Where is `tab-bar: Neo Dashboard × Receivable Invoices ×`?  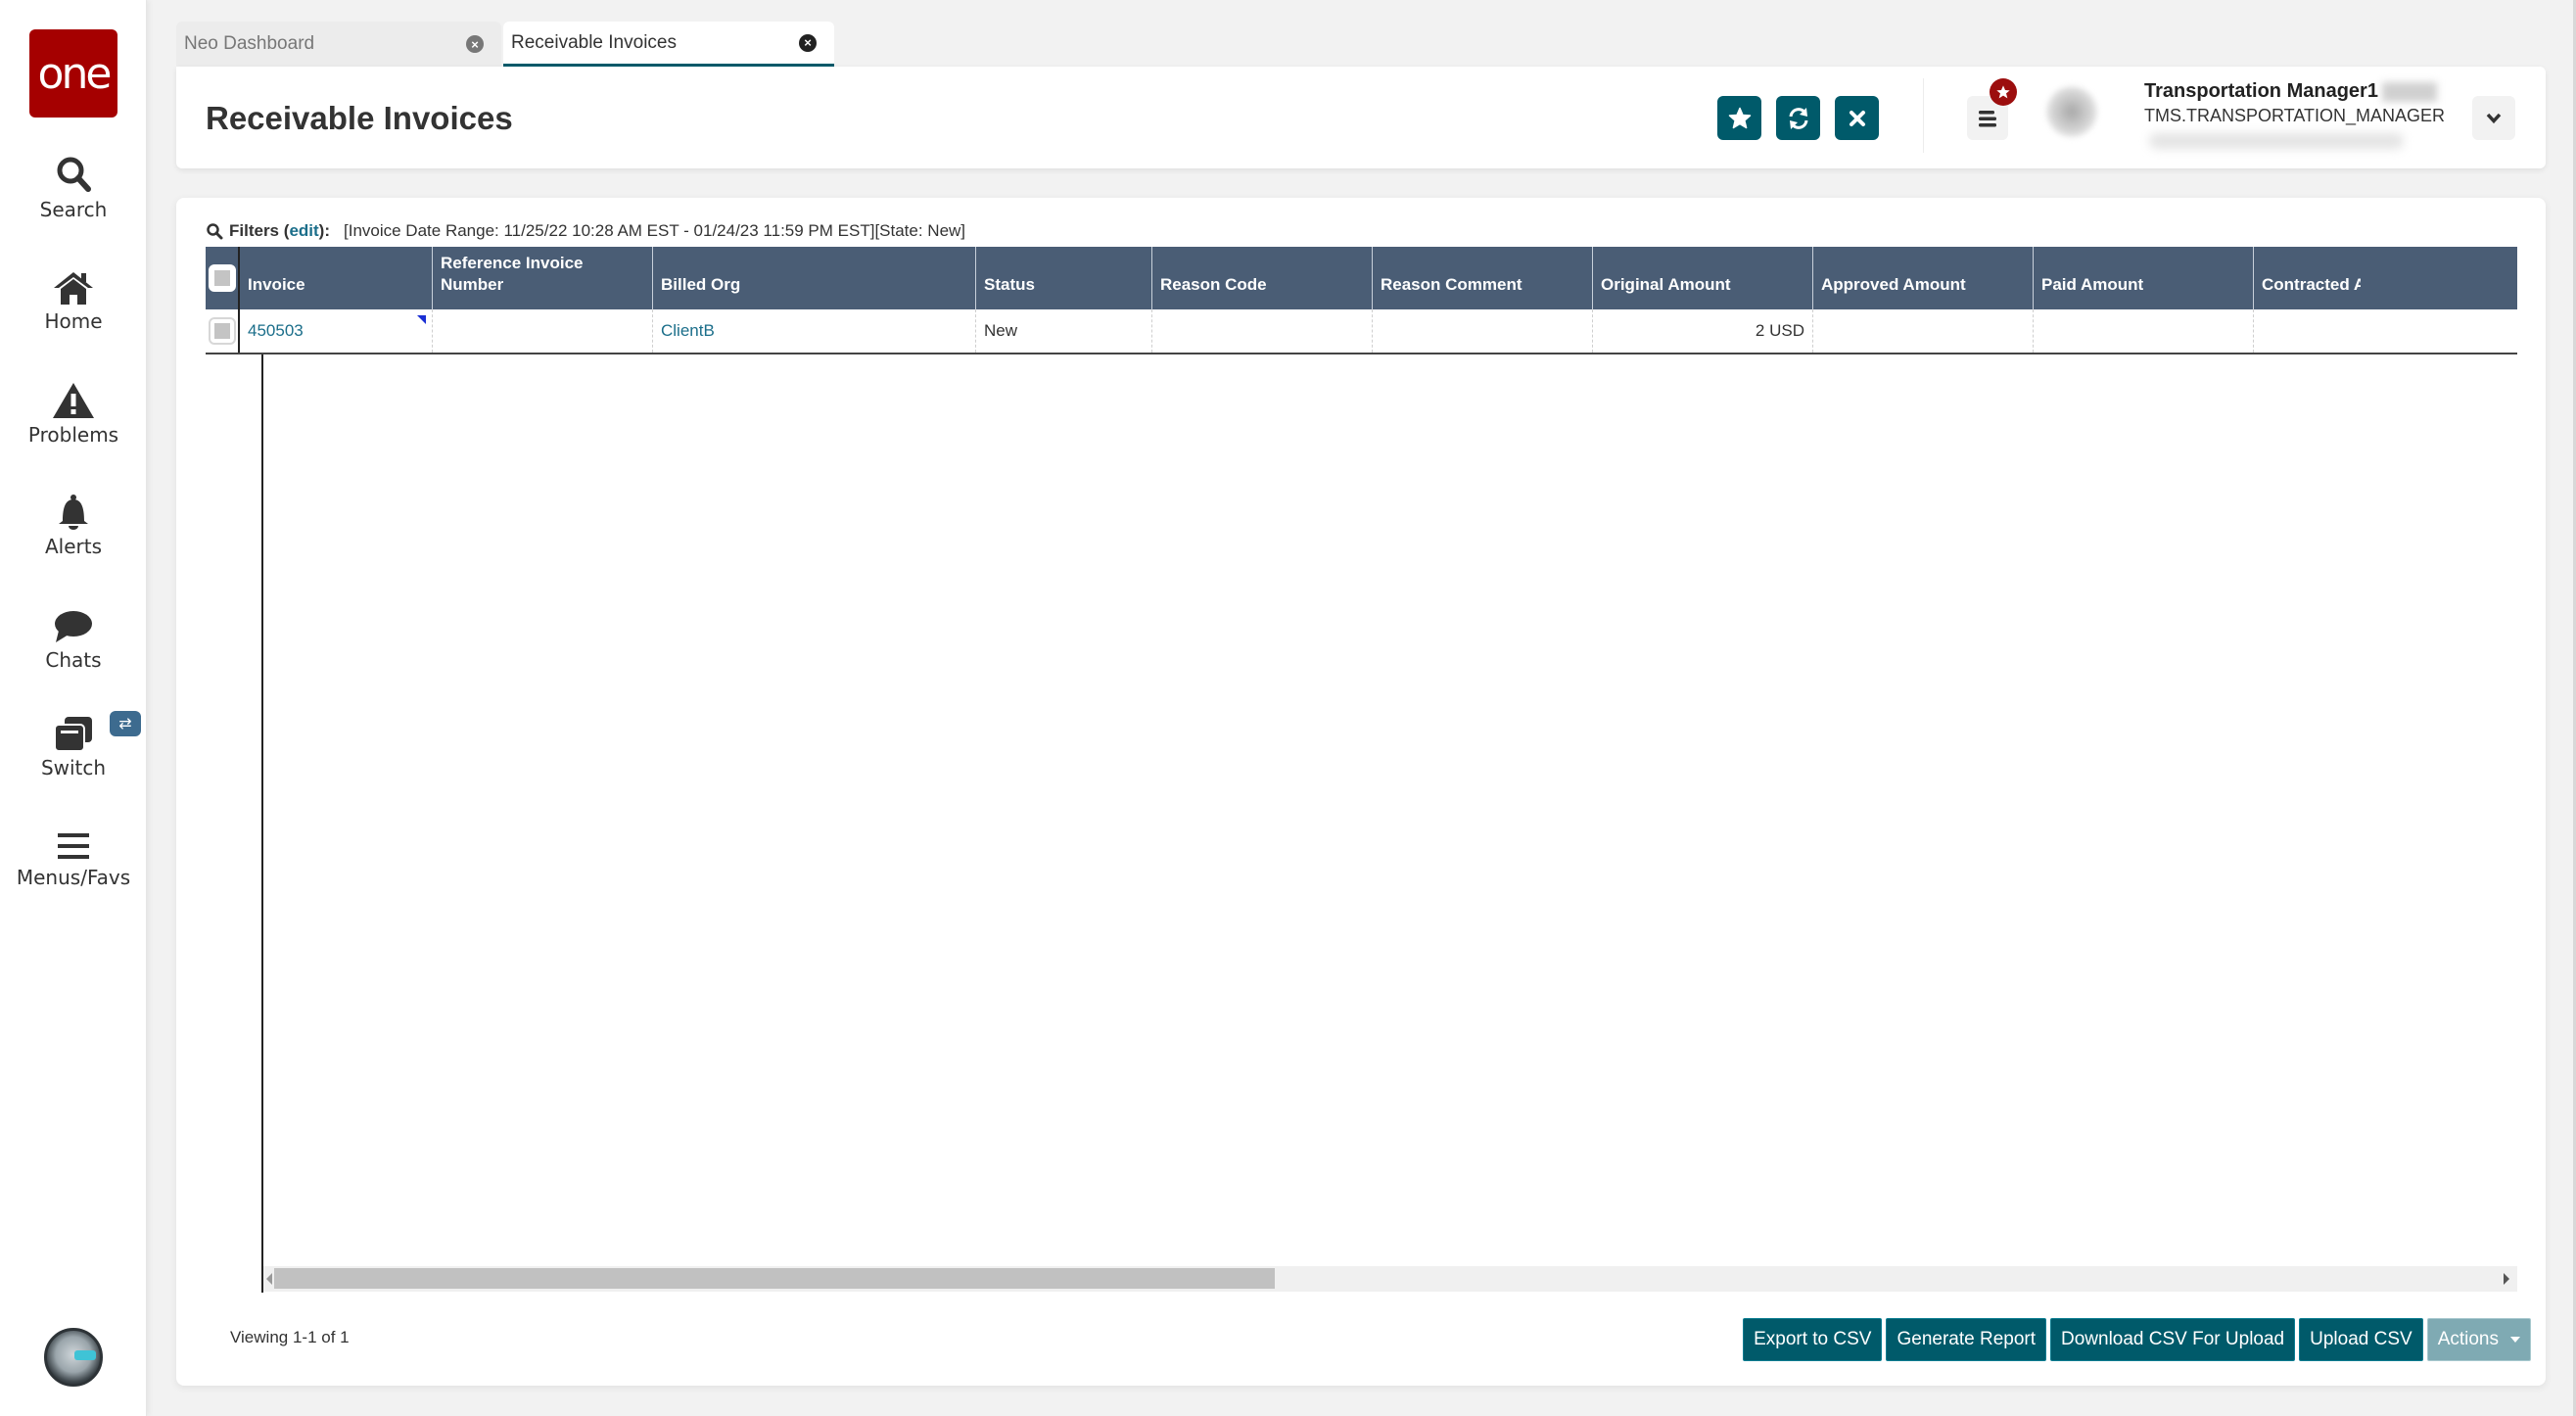
tab-bar: Neo Dashboard × Receivable Invoices × is located at coordinates (505, 44).